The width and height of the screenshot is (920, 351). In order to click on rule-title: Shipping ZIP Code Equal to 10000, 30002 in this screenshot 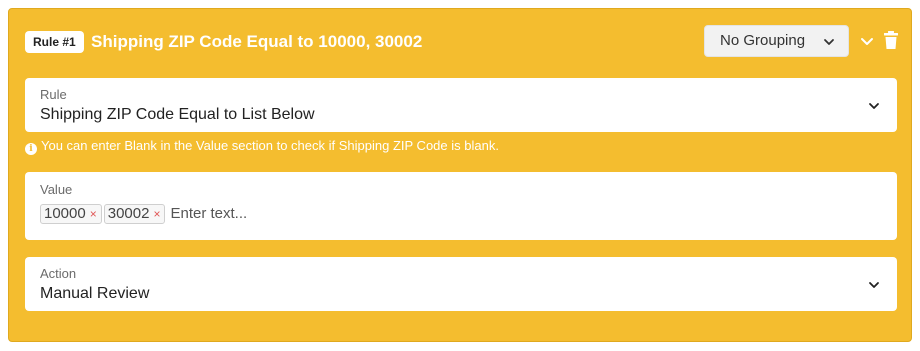, I will do `click(257, 41)`.